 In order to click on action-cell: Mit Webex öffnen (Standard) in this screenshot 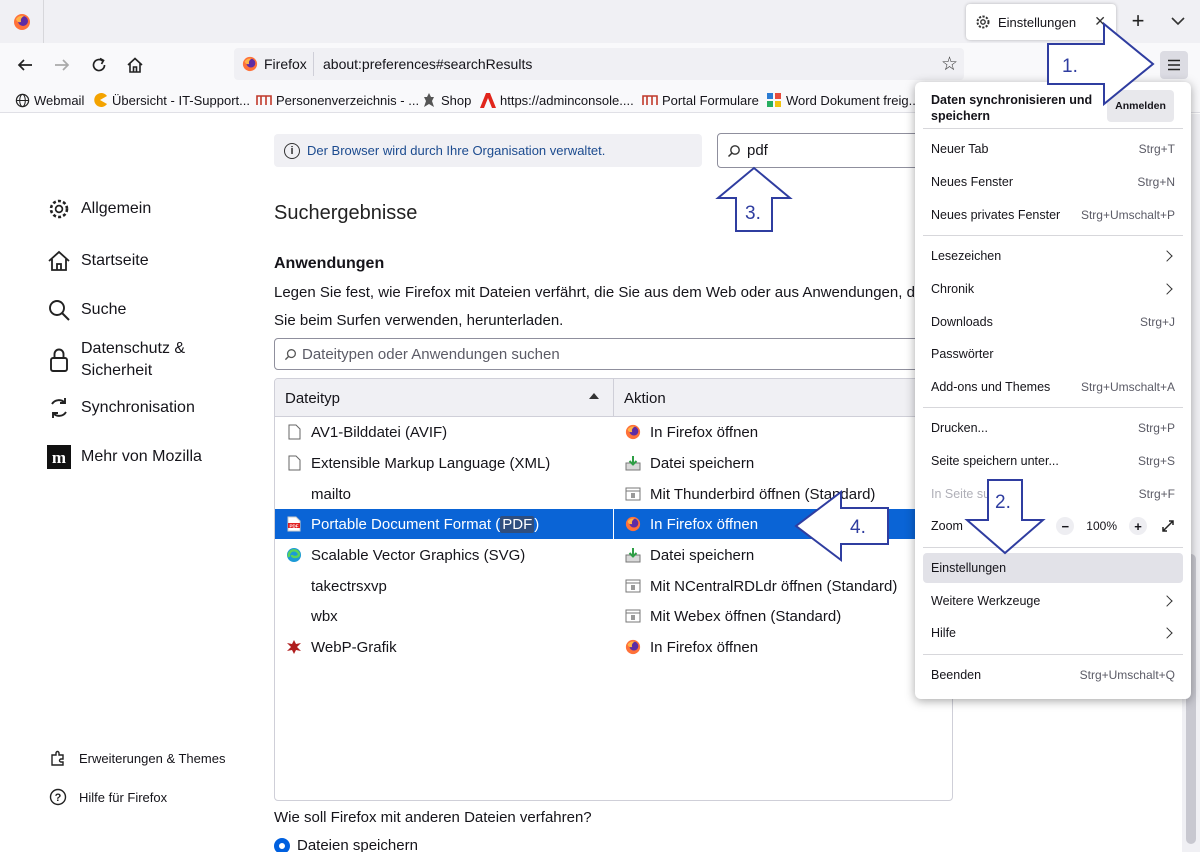, I will do `click(732, 616)`.